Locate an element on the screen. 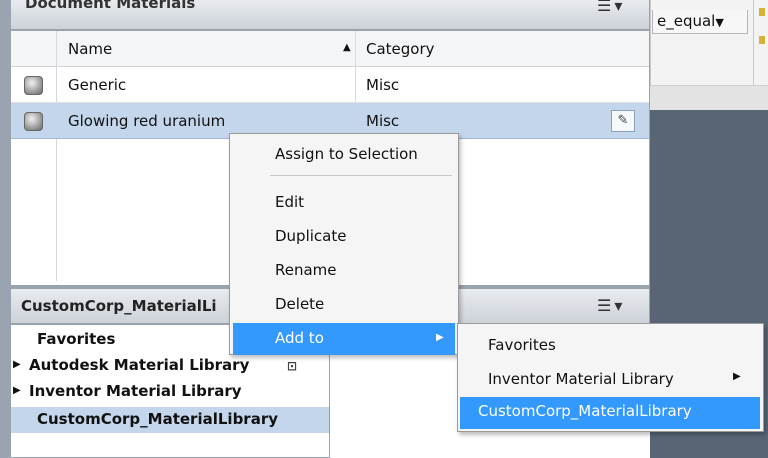  column-header-category: Category is located at coordinates (400, 49).